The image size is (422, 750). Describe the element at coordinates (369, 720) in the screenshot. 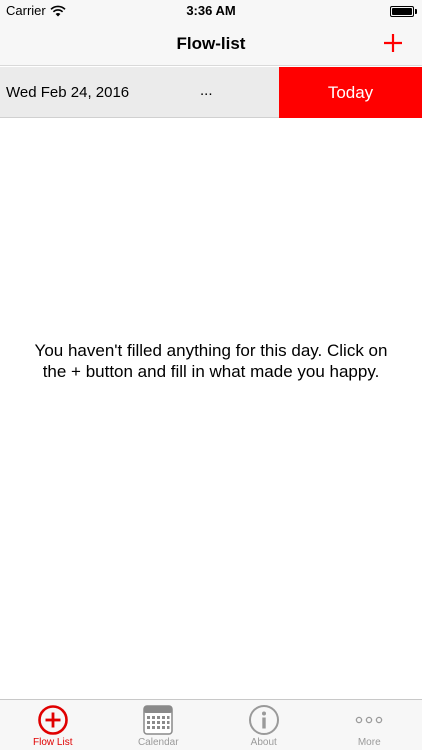

I see `more-icon` at that location.